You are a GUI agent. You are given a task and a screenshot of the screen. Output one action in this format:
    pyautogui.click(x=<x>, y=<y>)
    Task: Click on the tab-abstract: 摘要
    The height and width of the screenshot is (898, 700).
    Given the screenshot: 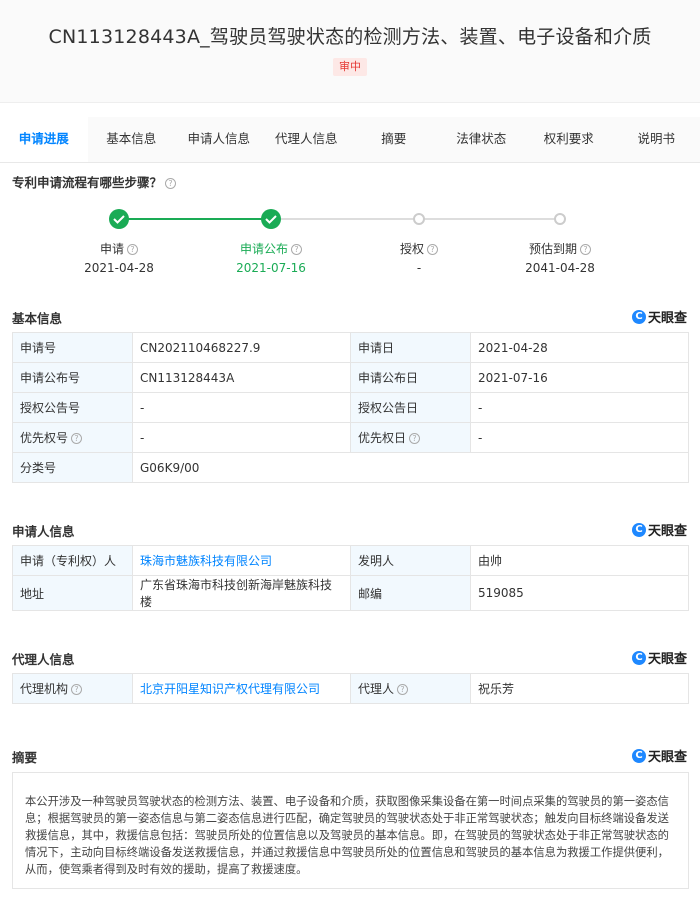 What is the action you would take?
    pyautogui.click(x=394, y=139)
    